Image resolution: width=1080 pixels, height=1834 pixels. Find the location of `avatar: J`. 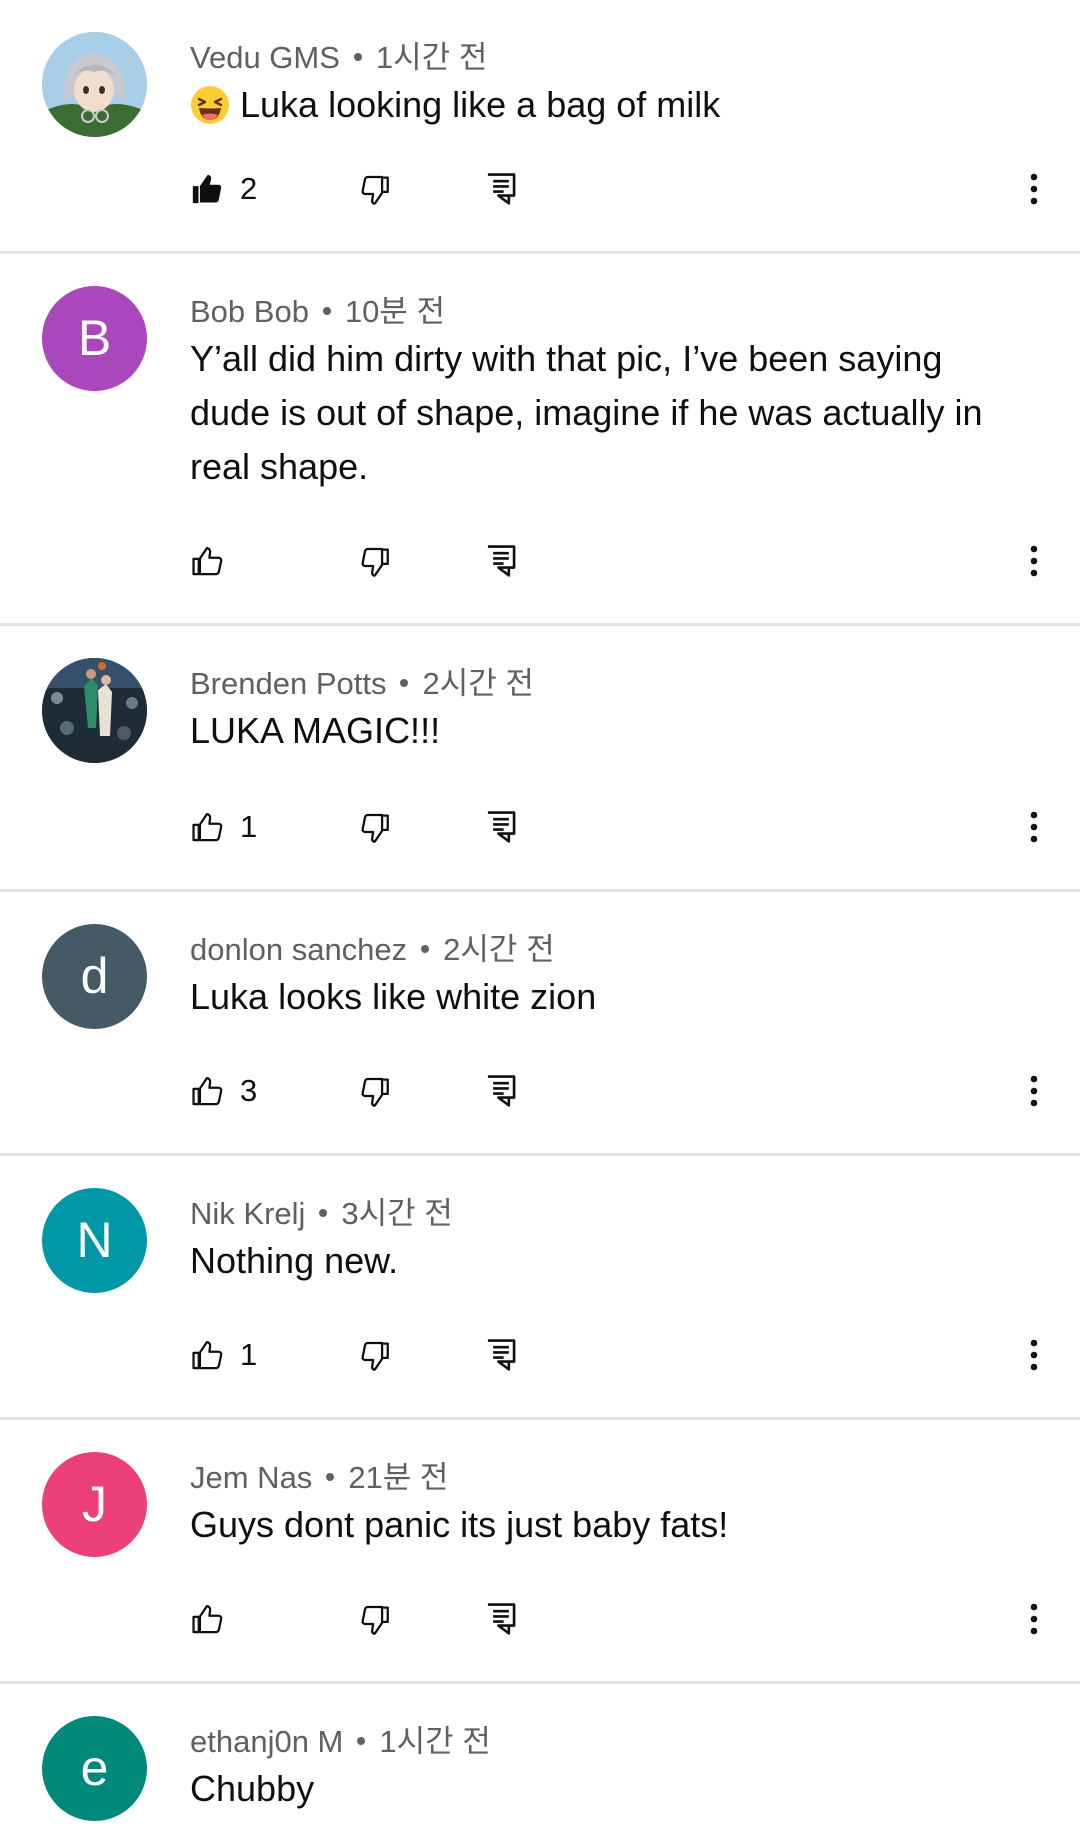

avatar: J is located at coordinates (94, 1504).